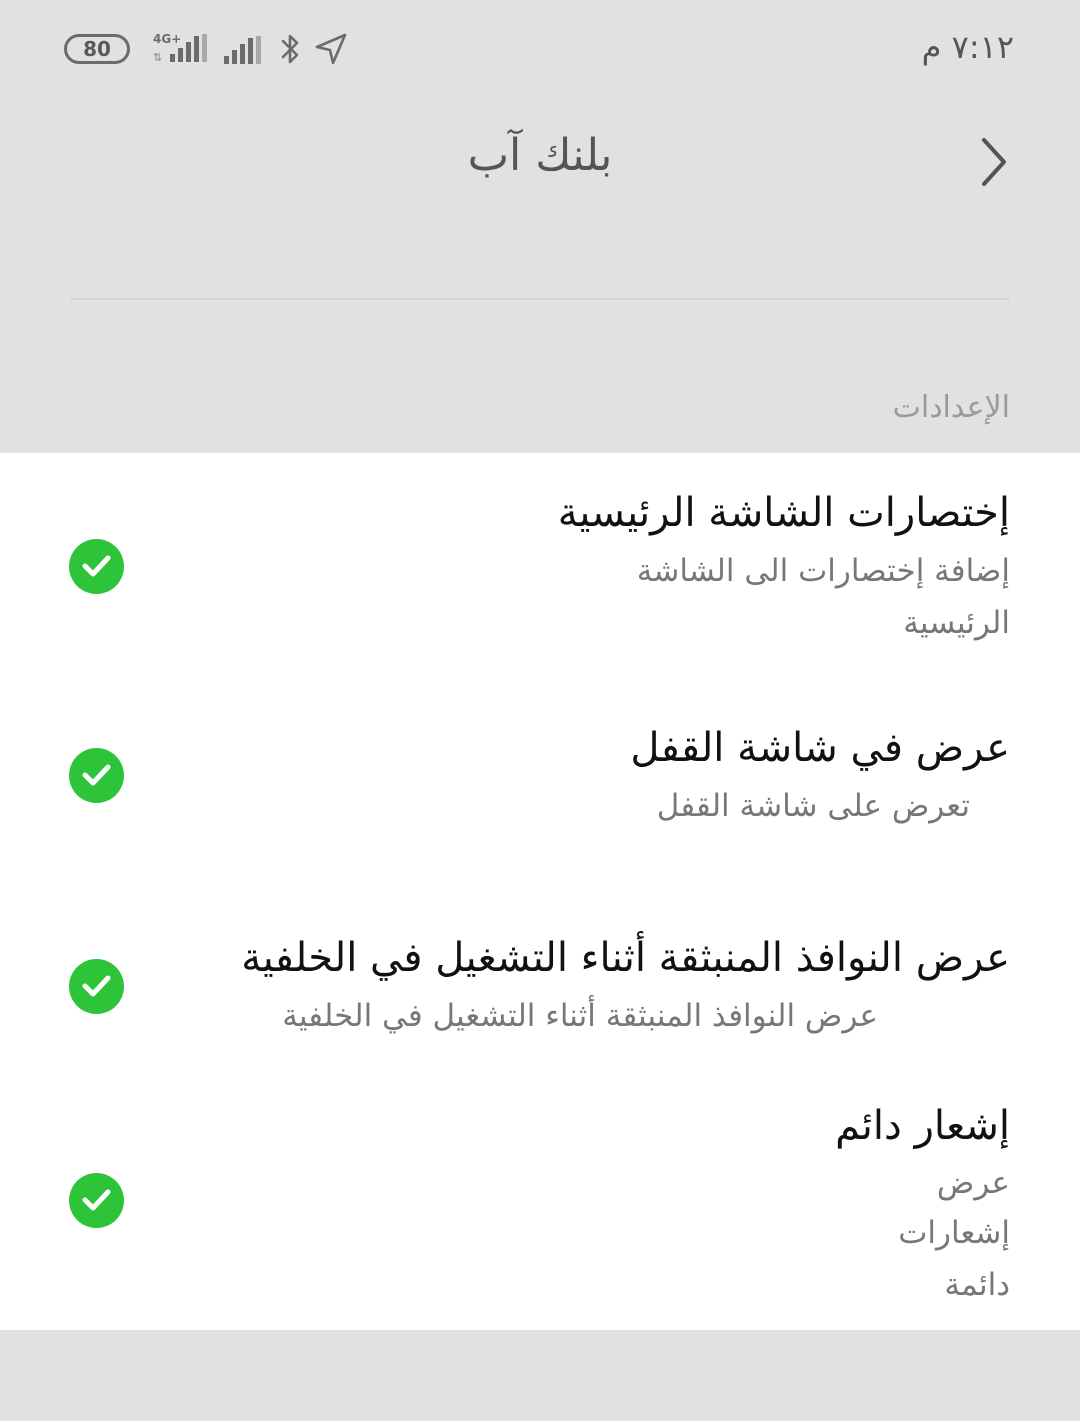 The width and height of the screenshot is (1080, 1421). I want to click on setting-title: إشعار دائم, so click(922, 1126).